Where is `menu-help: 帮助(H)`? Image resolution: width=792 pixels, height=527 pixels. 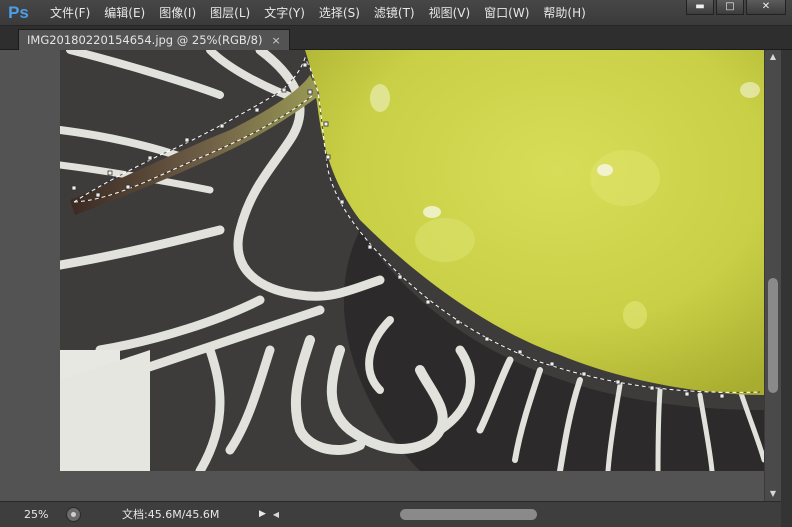 menu-help: 帮助(H) is located at coordinates (564, 13).